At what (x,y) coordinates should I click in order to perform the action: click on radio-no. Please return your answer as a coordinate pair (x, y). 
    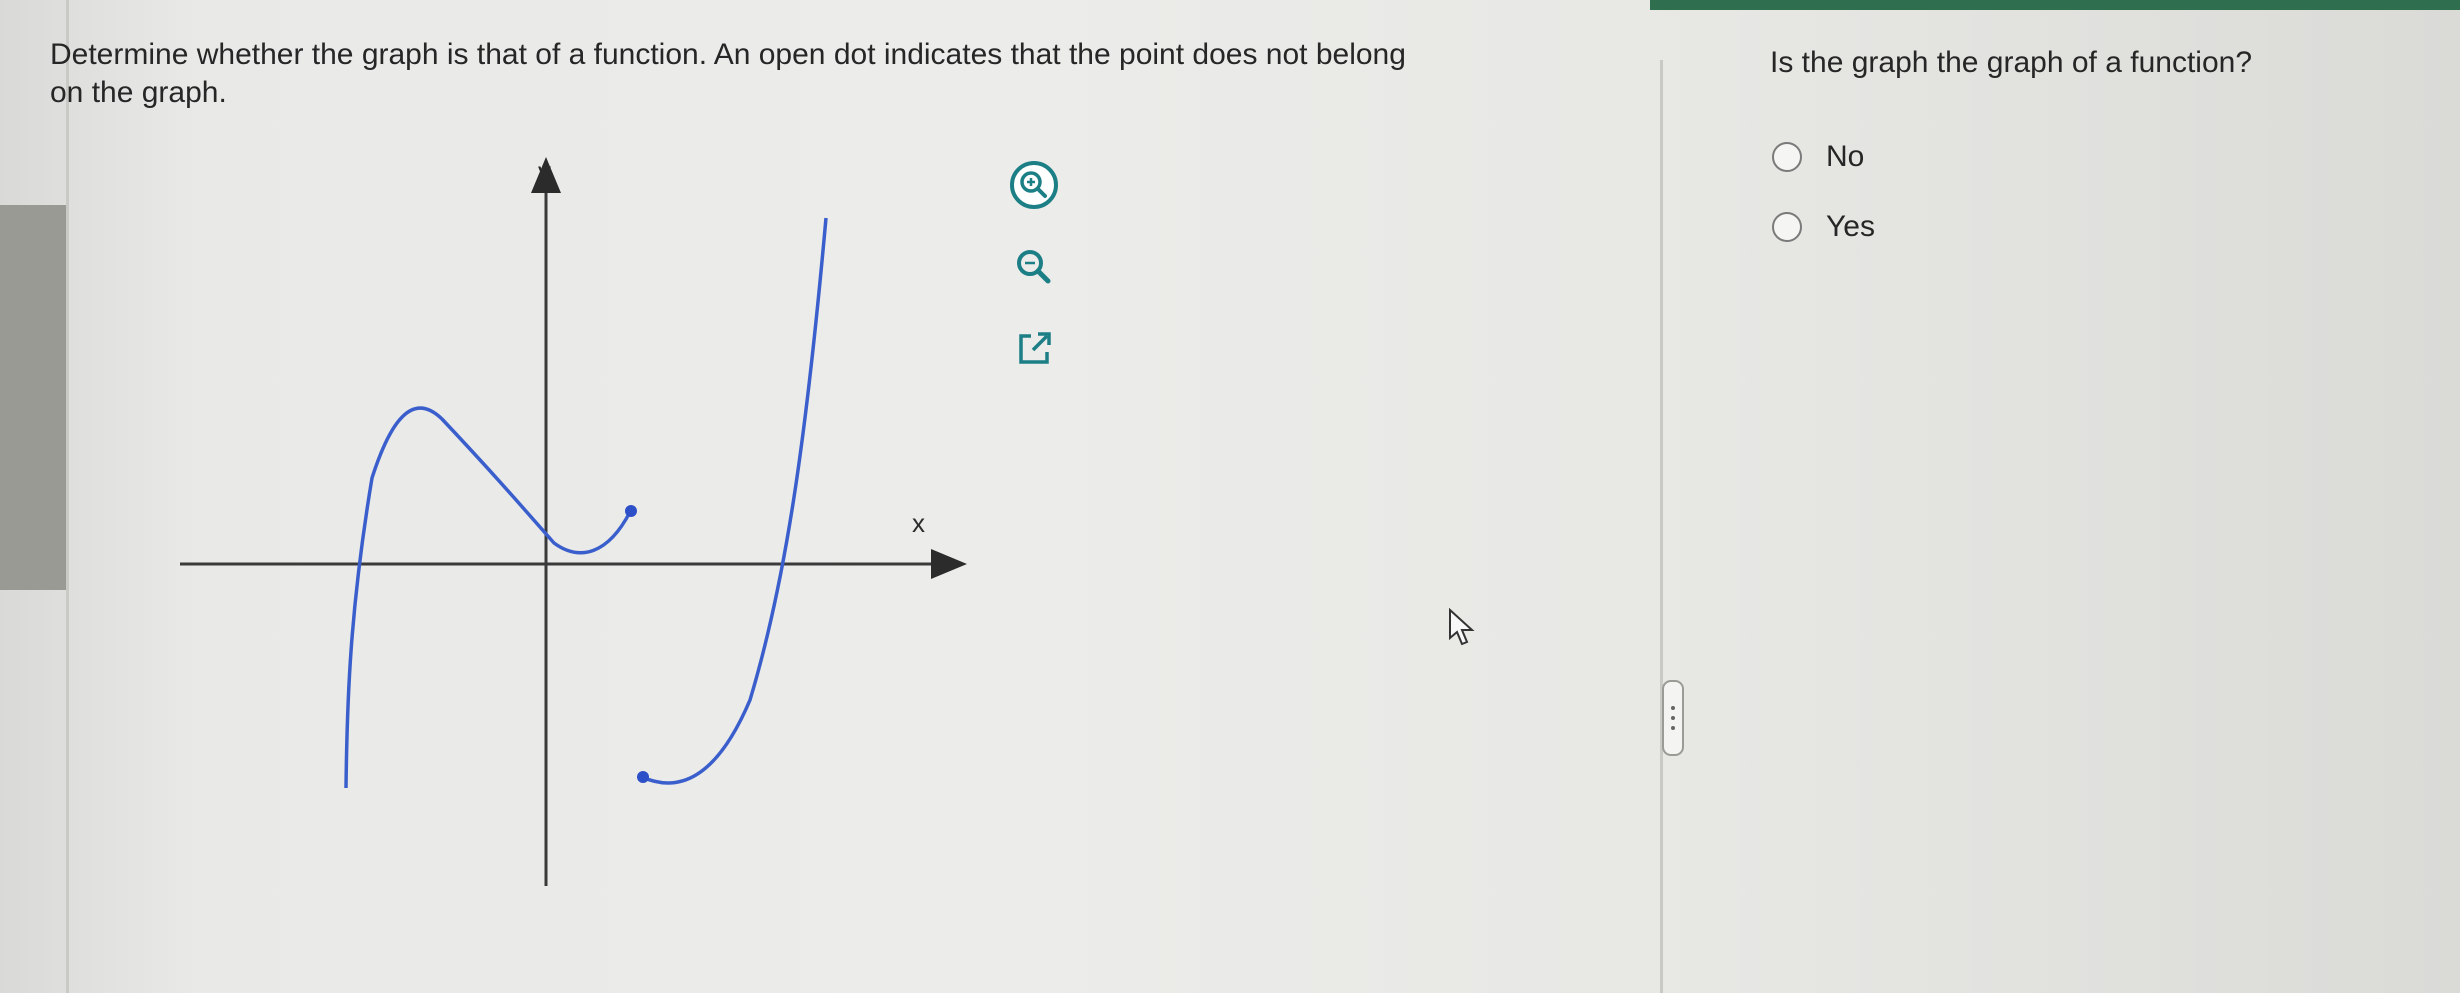
    Looking at the image, I should click on (1787, 157).